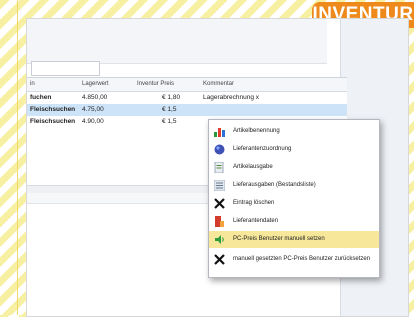 The image size is (414, 317). I want to click on menu-item-label: Artikelbenennung, so click(256, 131).